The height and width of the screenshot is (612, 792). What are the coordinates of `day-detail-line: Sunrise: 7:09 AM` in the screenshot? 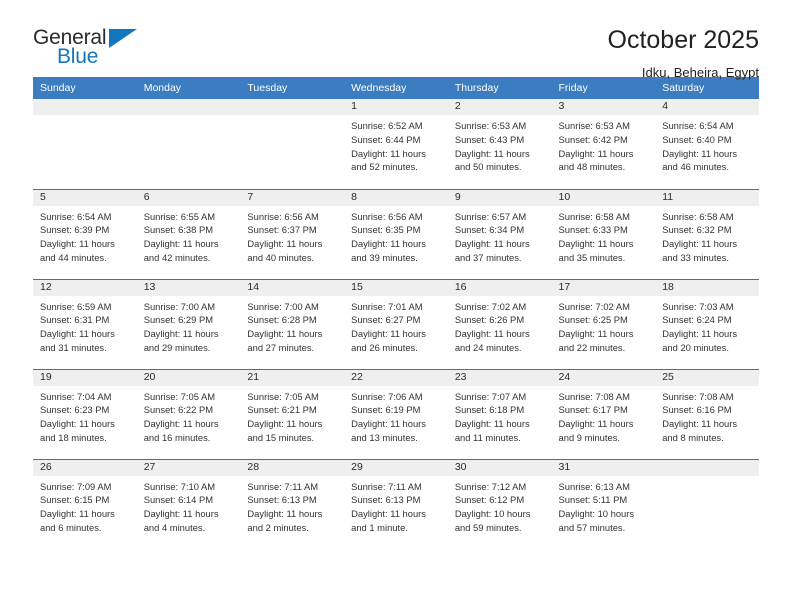 It's located at (76, 486).